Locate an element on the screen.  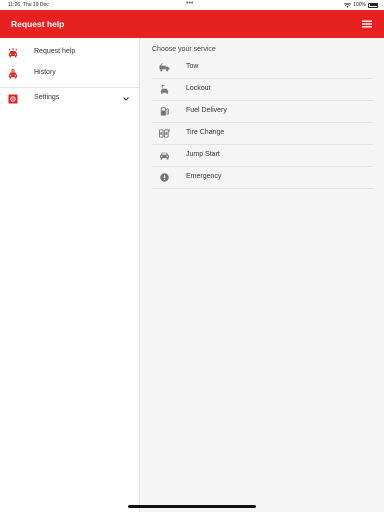
sidebar-item-label: History is located at coordinates (45, 72).